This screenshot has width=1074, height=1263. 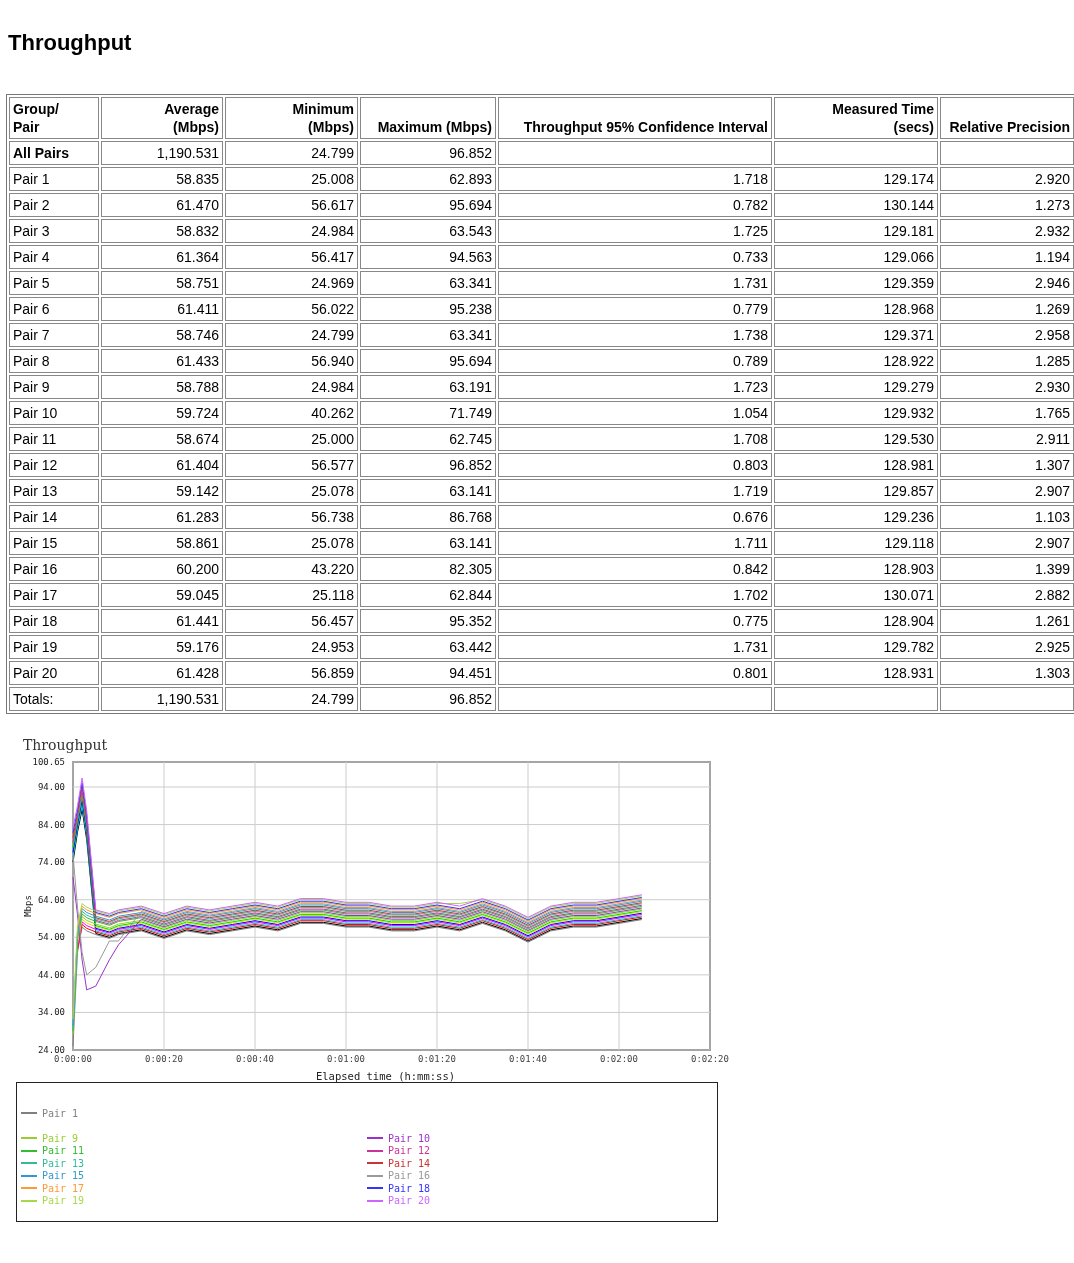 I want to click on table-cell: 129.932, so click(x=856, y=413).